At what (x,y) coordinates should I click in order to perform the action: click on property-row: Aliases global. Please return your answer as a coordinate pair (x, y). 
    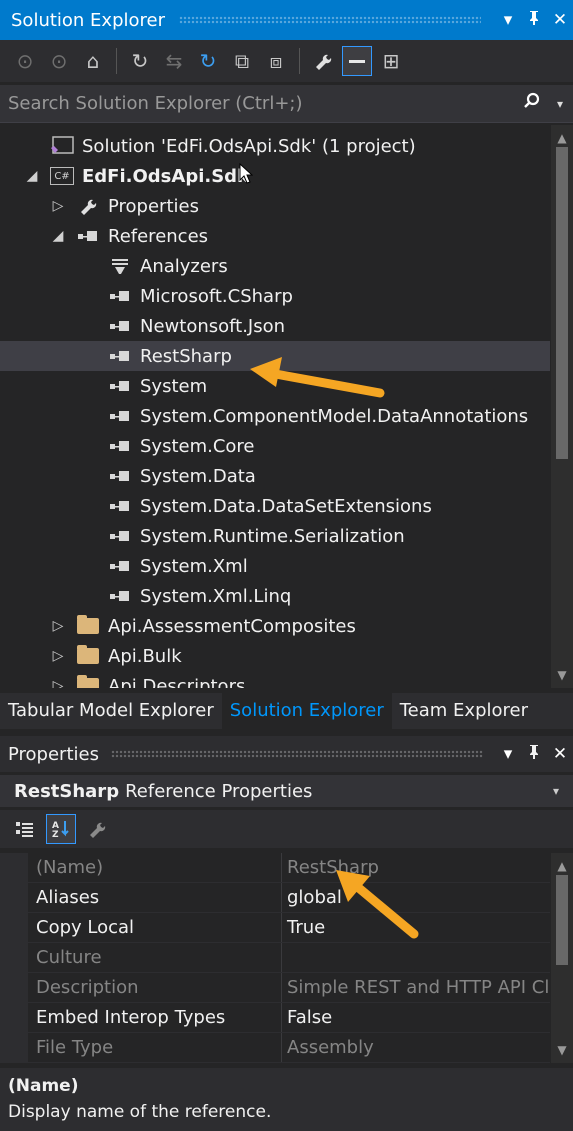
    Looking at the image, I should click on (275, 898).